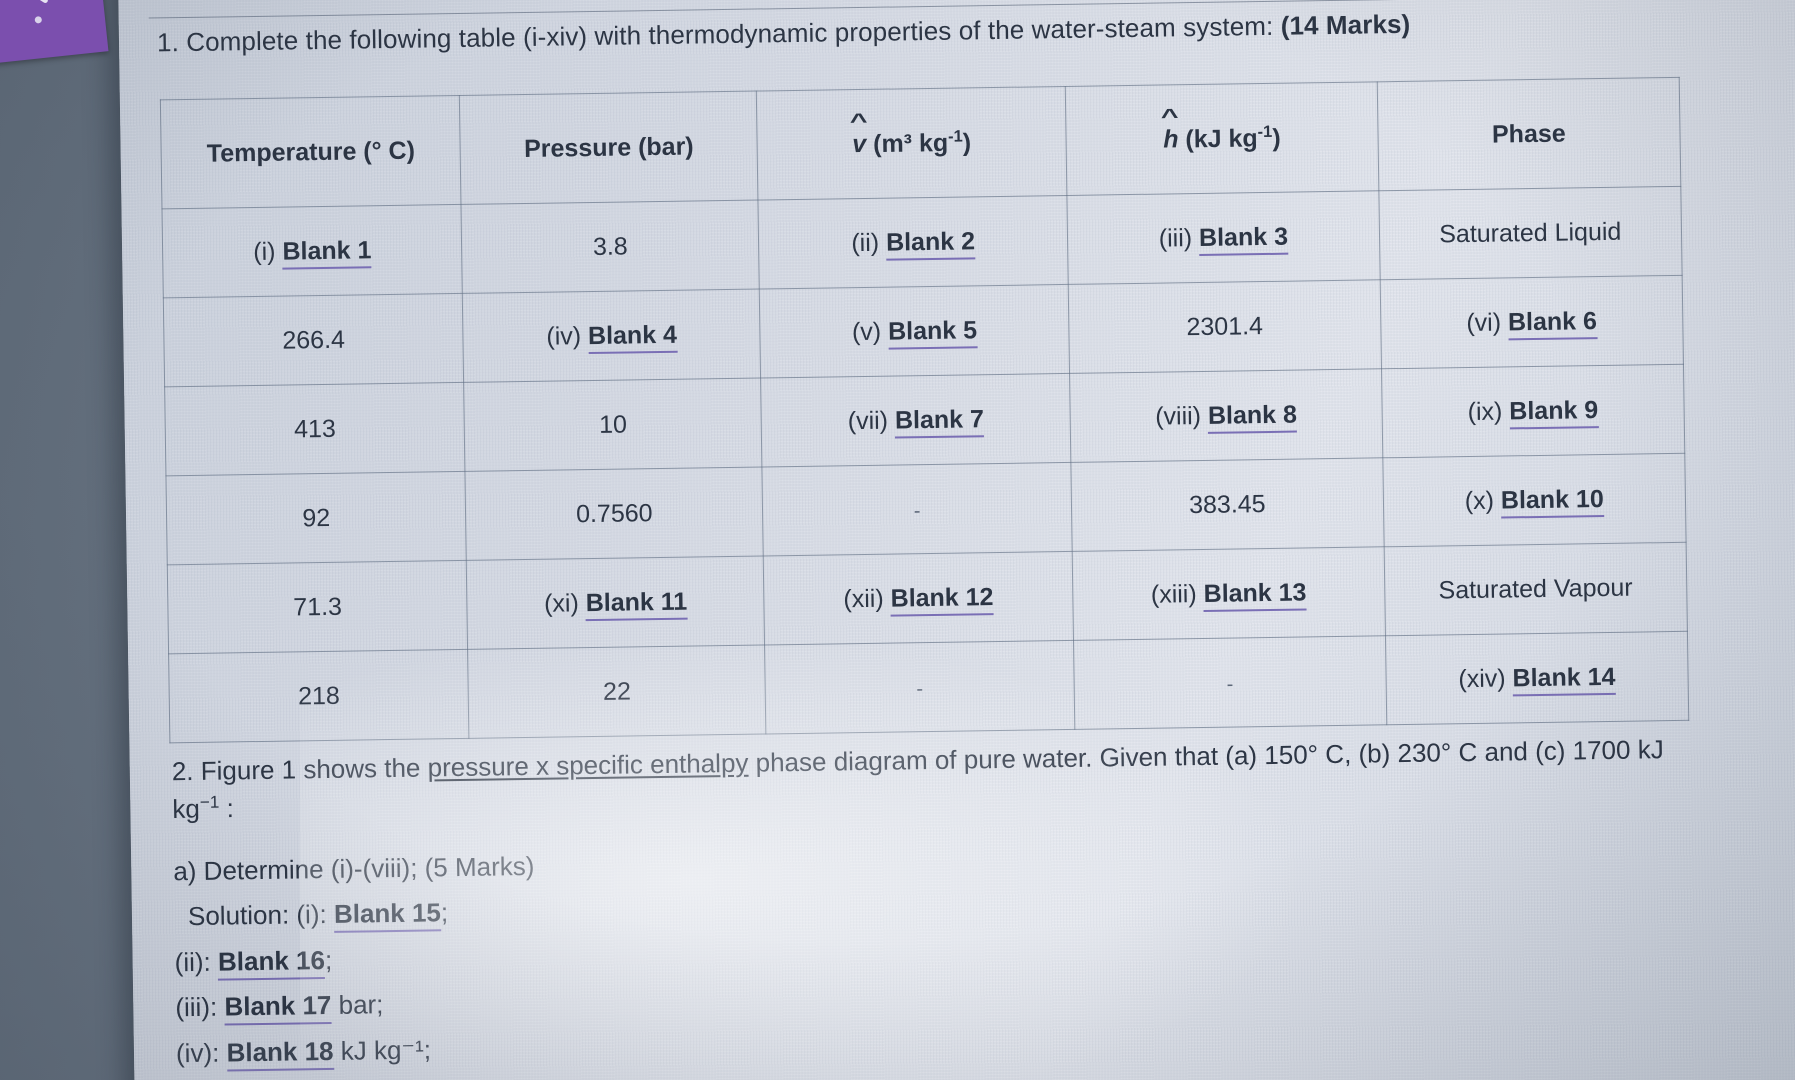  What do you see at coordinates (316, 517) in the screenshot?
I see `cell-value: 92` at bounding box center [316, 517].